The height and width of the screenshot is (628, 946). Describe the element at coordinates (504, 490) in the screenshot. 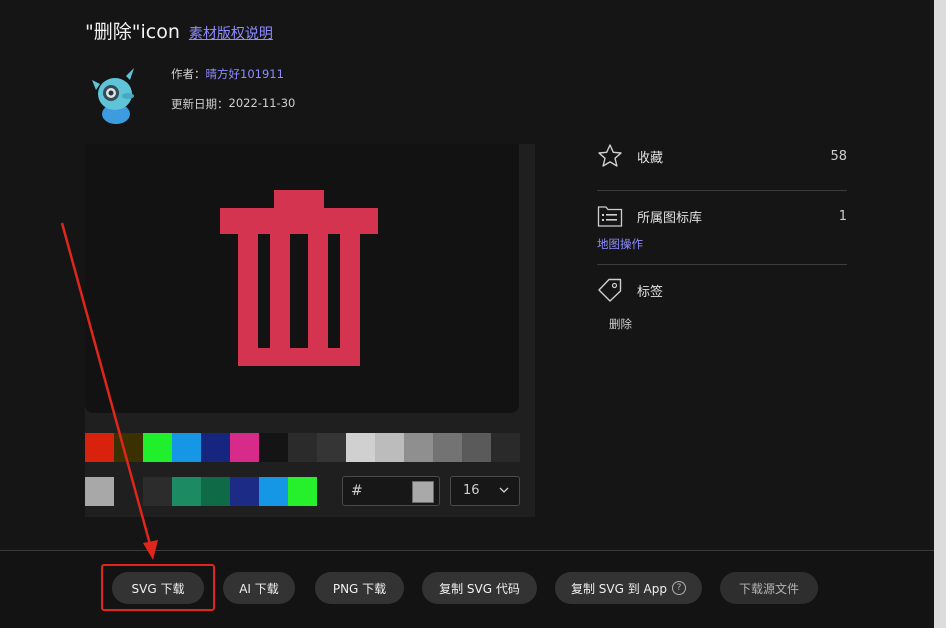

I see `chevron-down-icon` at that location.